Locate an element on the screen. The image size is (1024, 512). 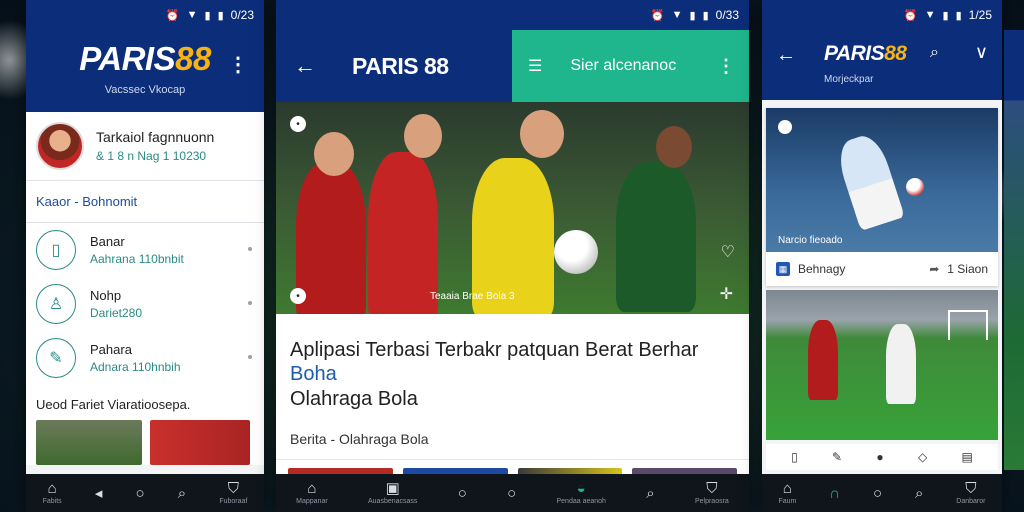
card-meta-row: ▦ Behnagy ➦ 1 Siaon is located at coordinates (882, 269).